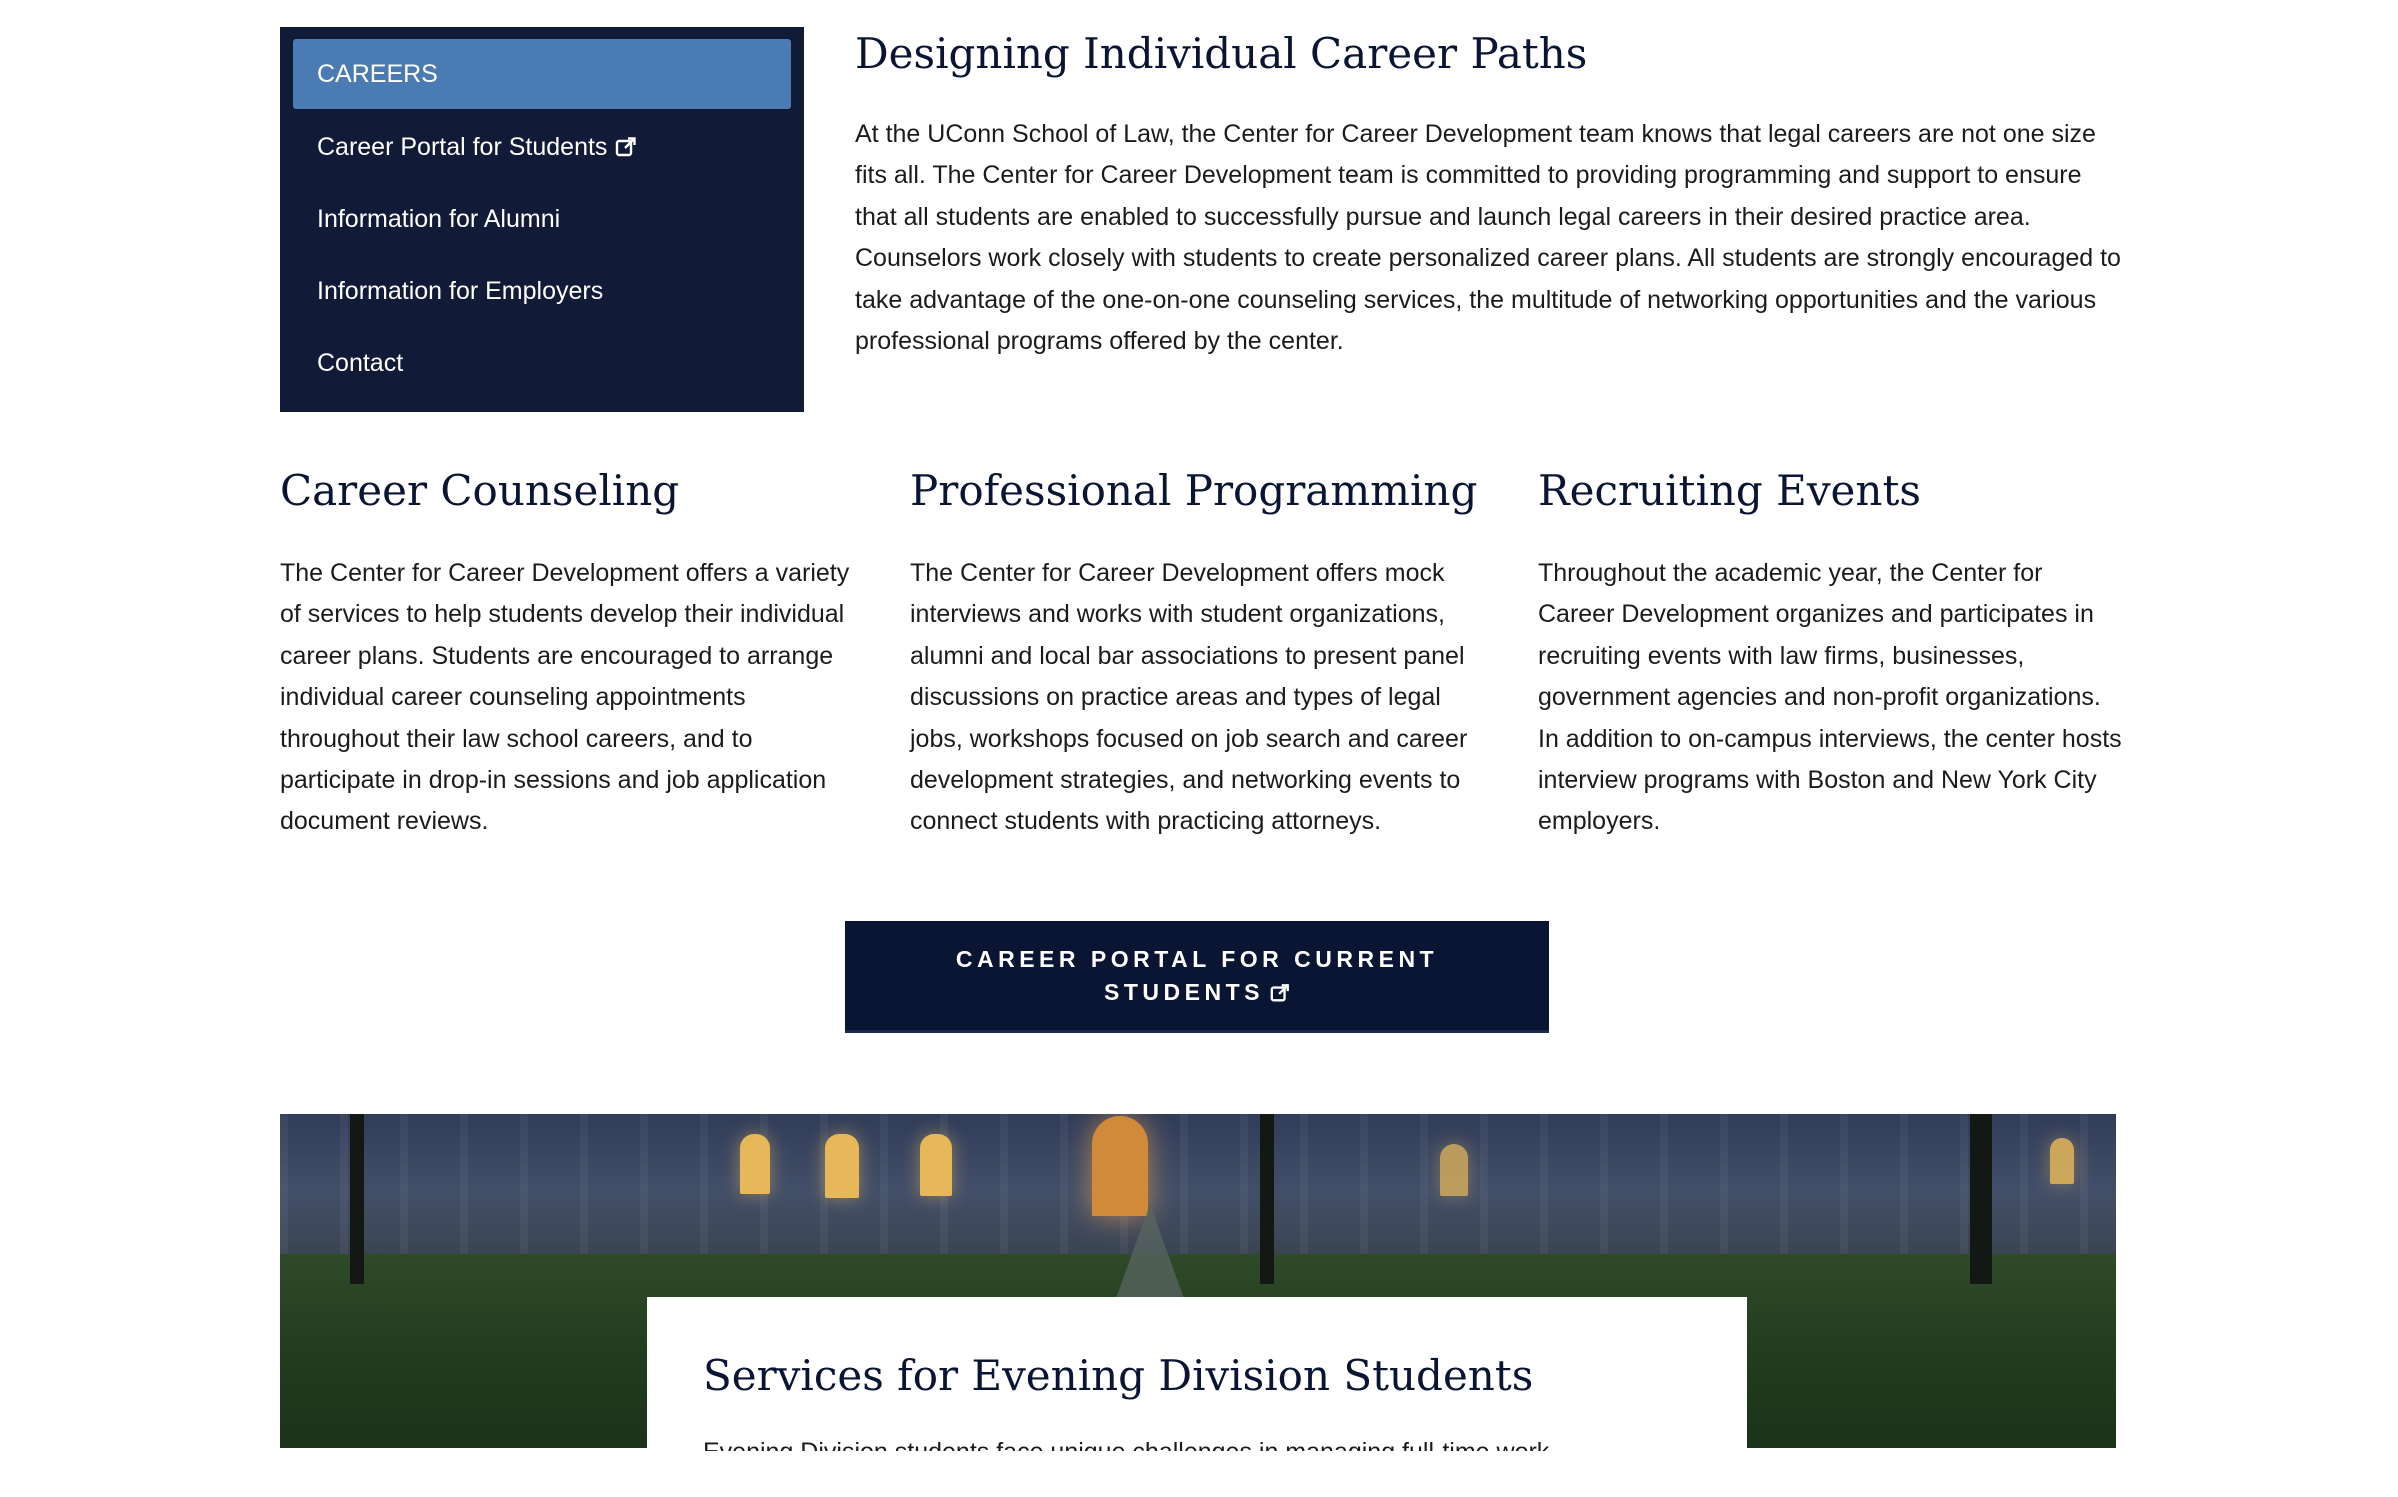 This screenshot has width=2398, height=1497. I want to click on sidebar-item-careers: CAREERS, so click(542, 74).